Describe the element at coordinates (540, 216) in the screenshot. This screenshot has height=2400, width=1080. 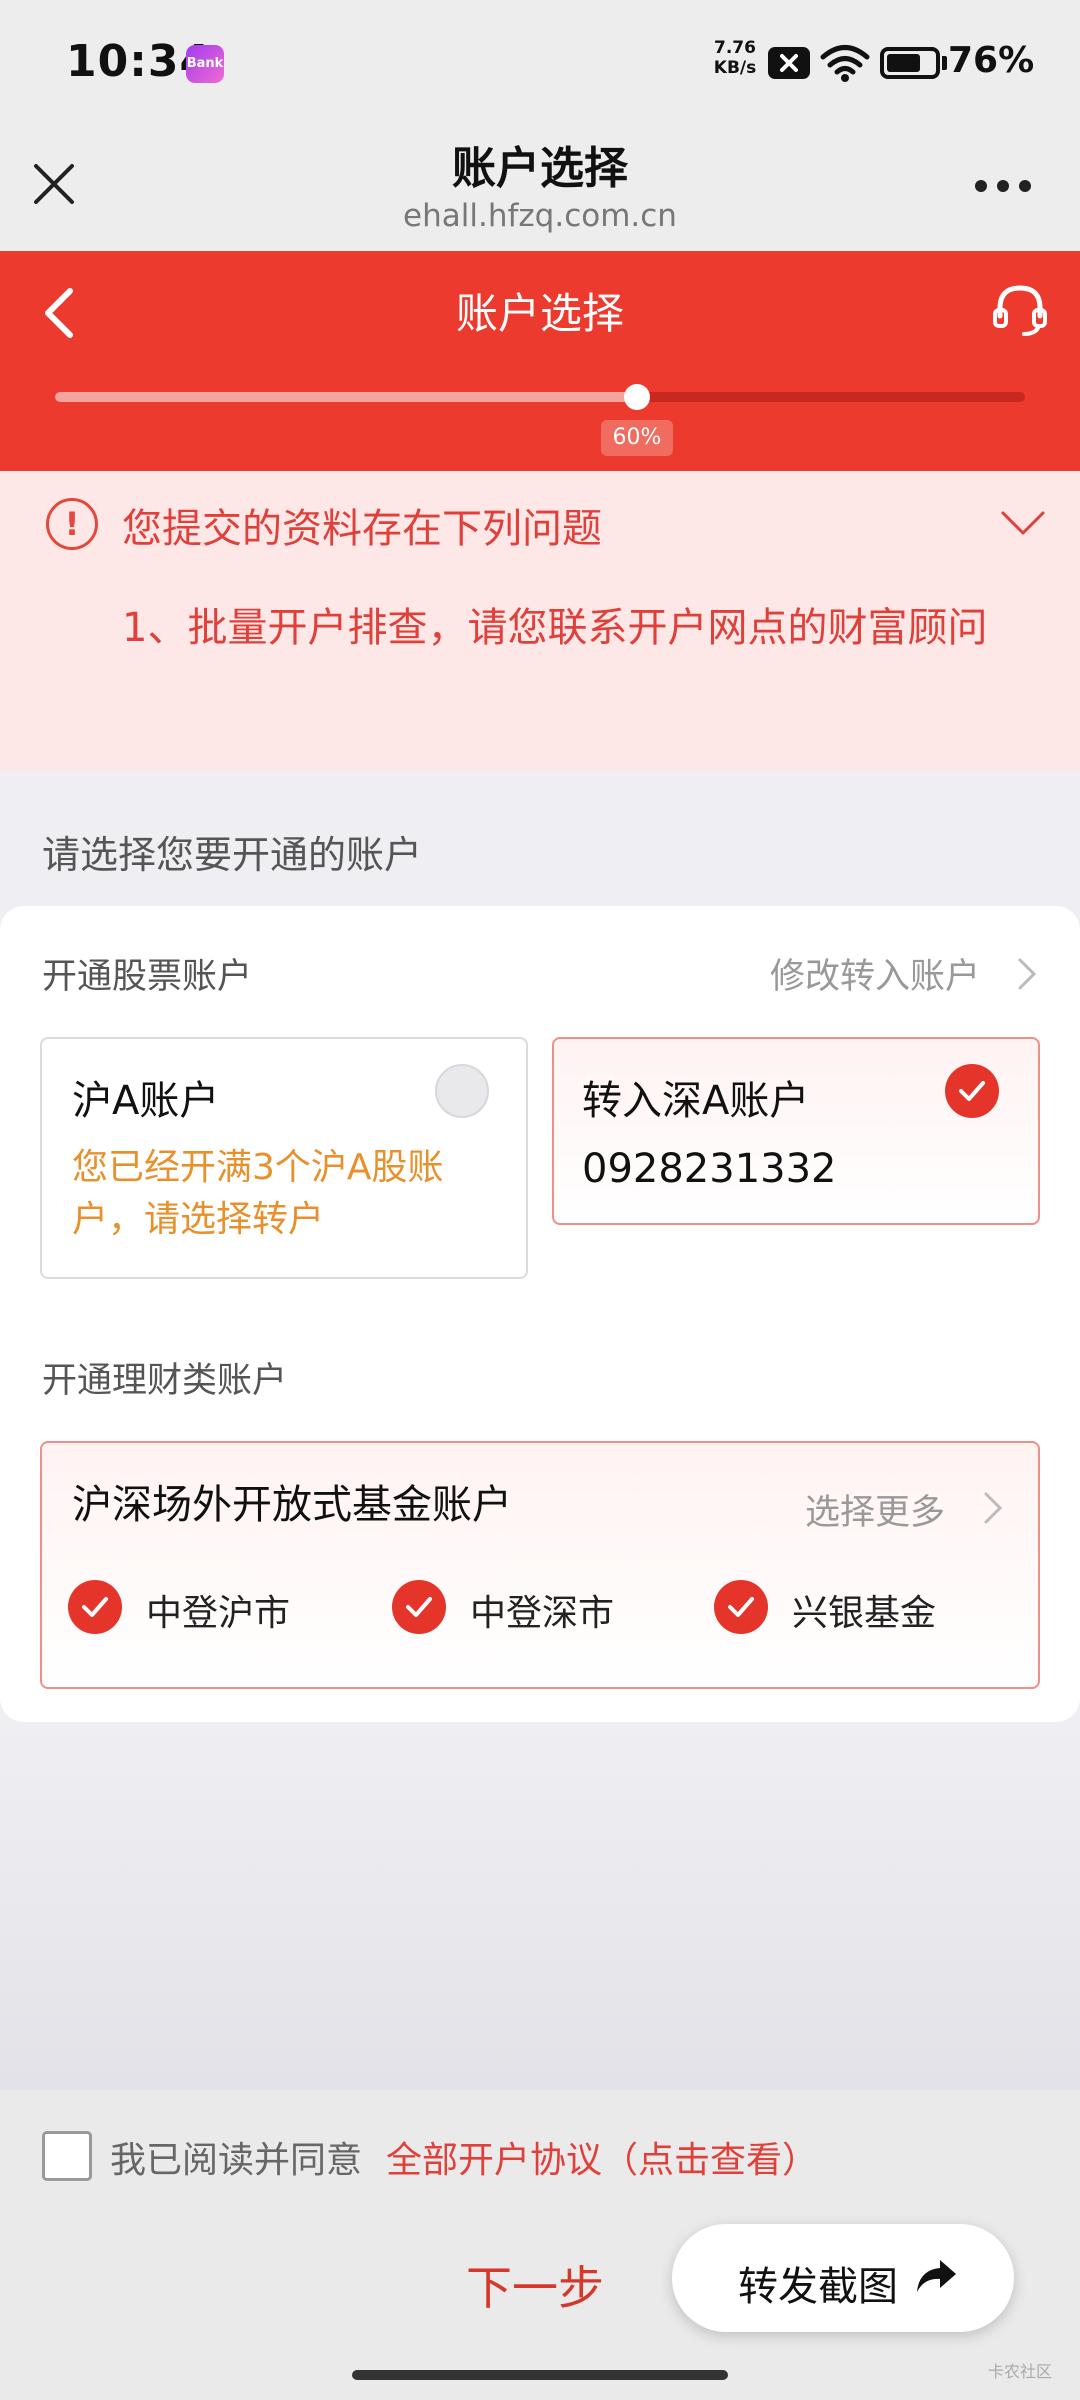
I see `browser-url: ehall.hfzq.com.cn` at that location.